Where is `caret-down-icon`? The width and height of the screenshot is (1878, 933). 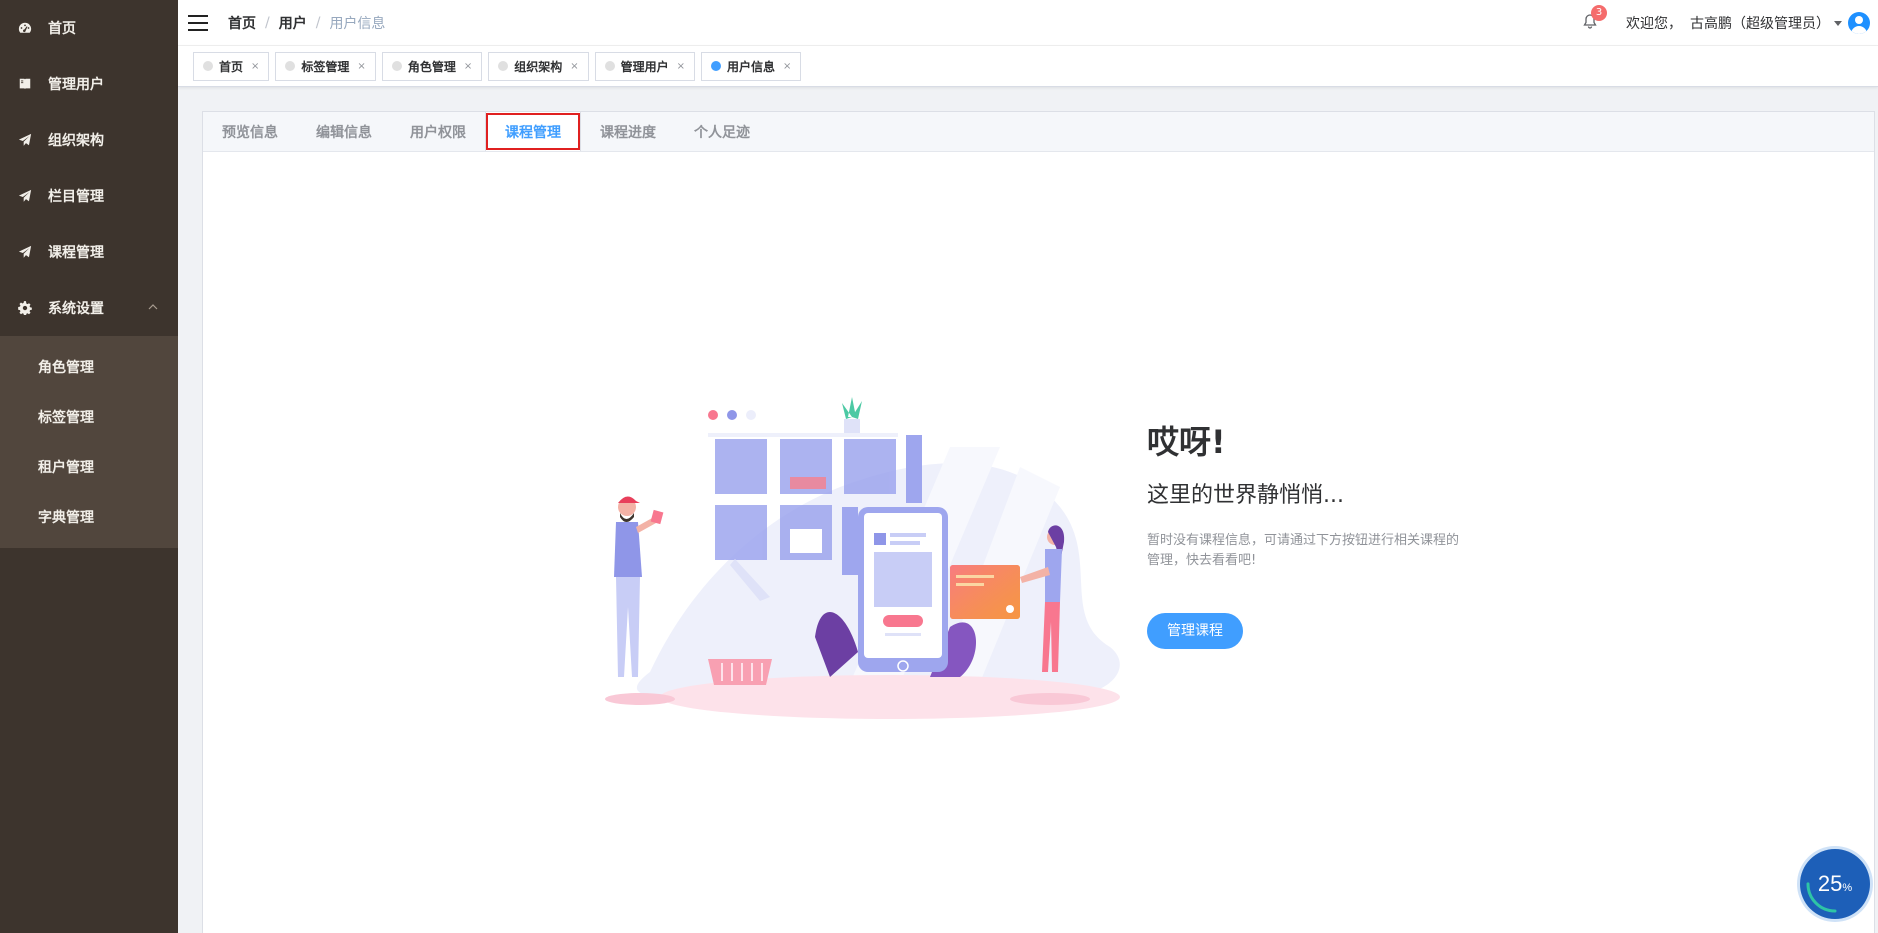
caret-down-icon is located at coordinates (1838, 23).